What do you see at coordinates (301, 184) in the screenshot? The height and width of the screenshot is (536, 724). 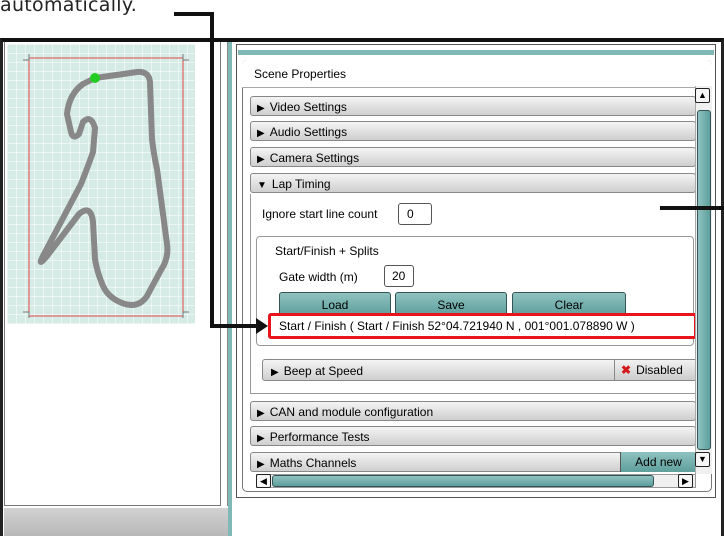 I see `section-label: Lap Timing` at bounding box center [301, 184].